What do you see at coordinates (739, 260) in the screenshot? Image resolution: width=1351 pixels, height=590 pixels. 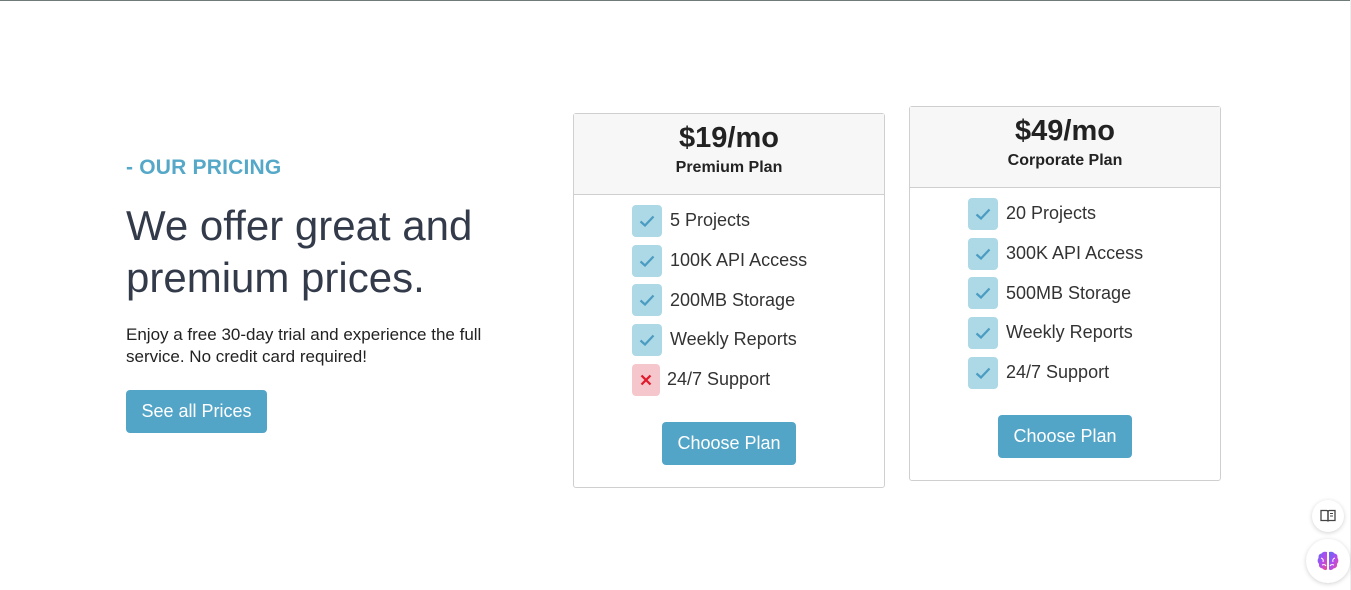 I see `feature-label: 100K API Access` at bounding box center [739, 260].